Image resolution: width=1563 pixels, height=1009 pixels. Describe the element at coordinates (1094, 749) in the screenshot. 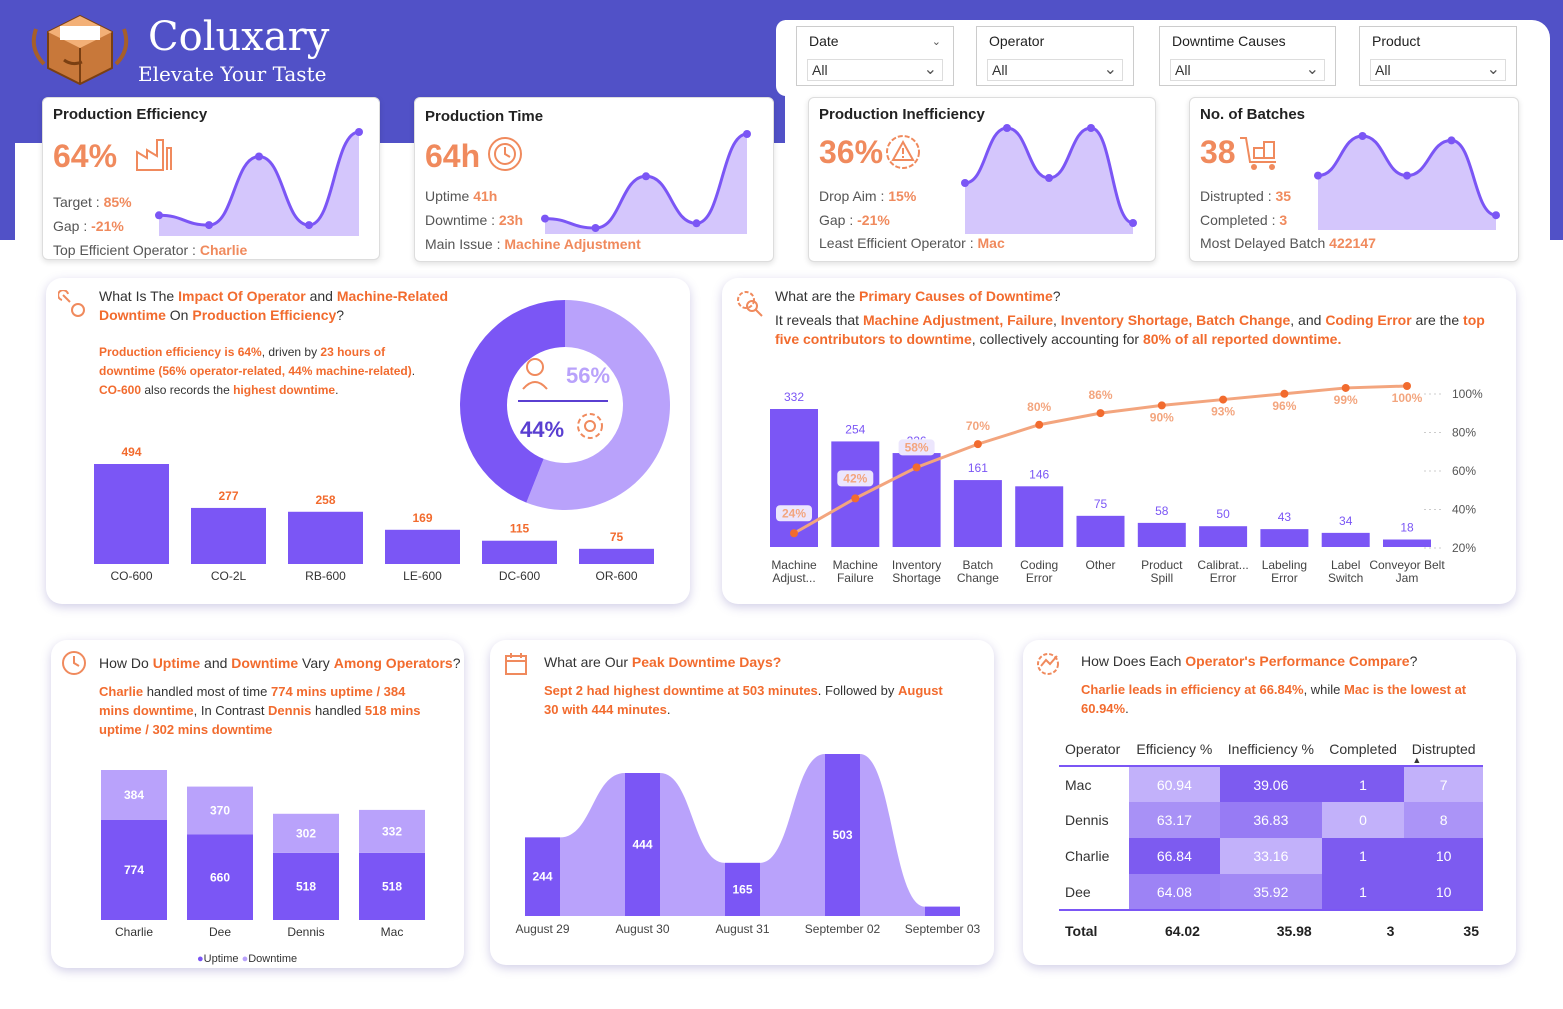

I see `col-operator: Operator` at that location.